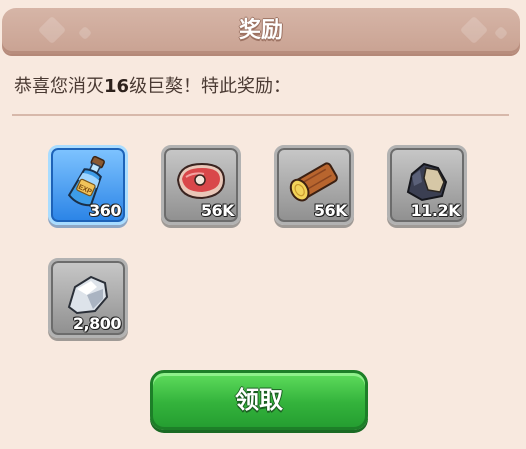 The height and width of the screenshot is (449, 526). Describe the element at coordinates (97, 323) in the screenshot. I see `reward-quantity: 2,800` at that location.